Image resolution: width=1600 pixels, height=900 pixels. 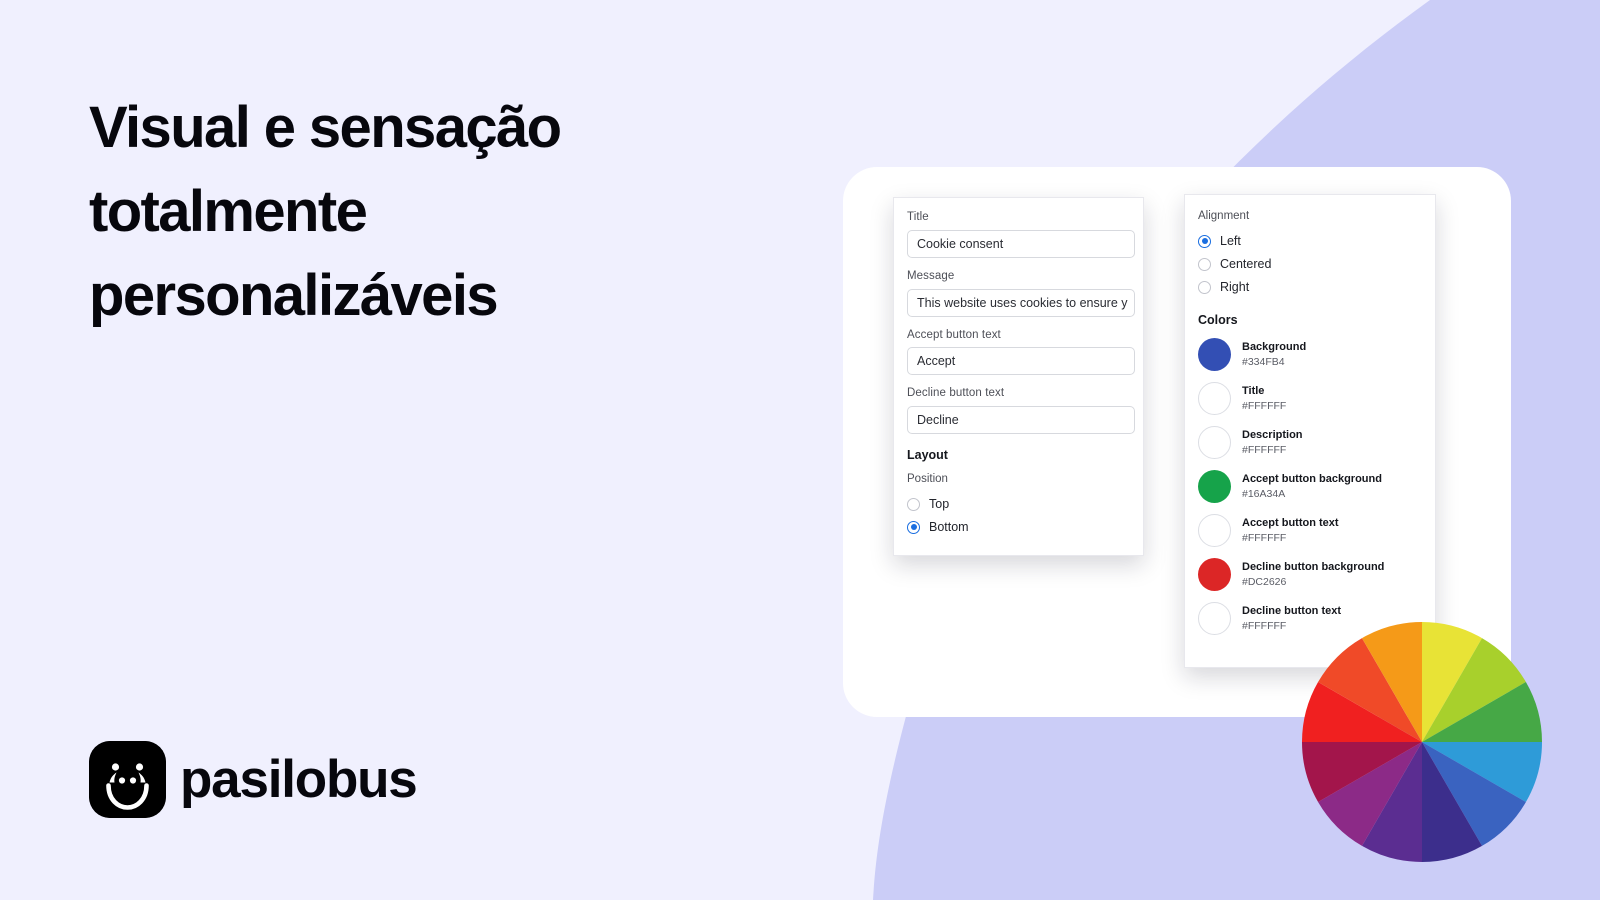 What do you see at coordinates (1204, 287) in the screenshot?
I see `radio-alignment-right-indicator` at bounding box center [1204, 287].